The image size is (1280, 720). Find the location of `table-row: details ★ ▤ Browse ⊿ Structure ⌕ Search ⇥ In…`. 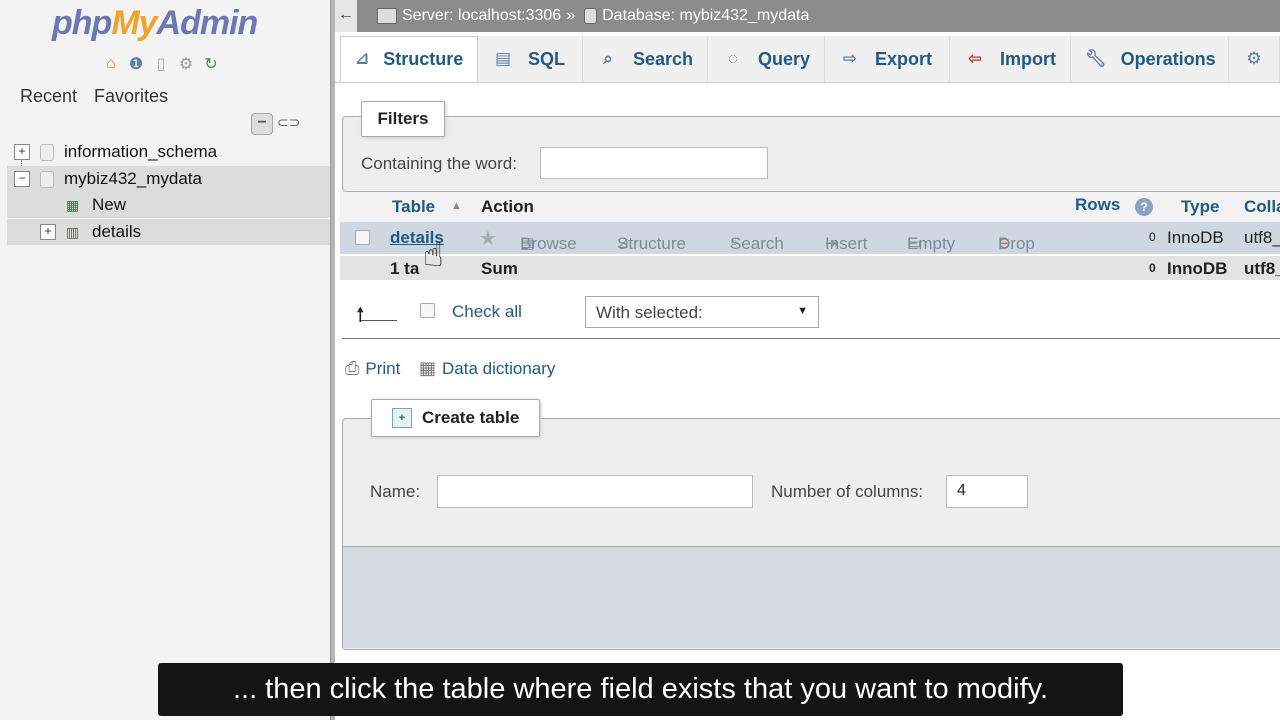

table-row: details ★ ▤ Browse ⊿ Structure ⌕ Search ⇥ In… is located at coordinates (810, 238).